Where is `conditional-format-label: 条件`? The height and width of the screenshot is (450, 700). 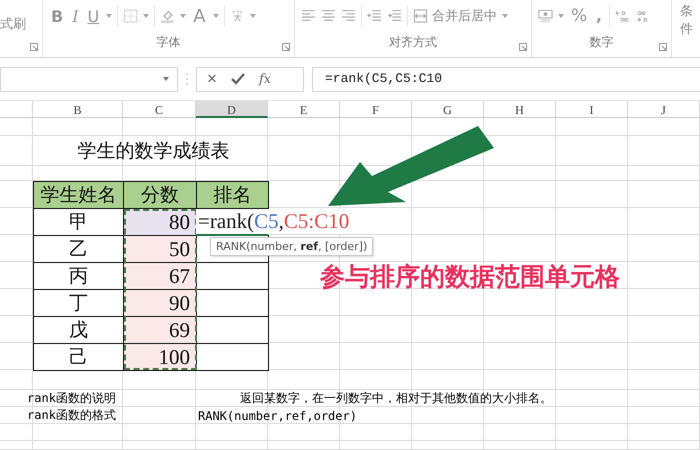 conditional-format-label: 条件 is located at coordinates (690, 20).